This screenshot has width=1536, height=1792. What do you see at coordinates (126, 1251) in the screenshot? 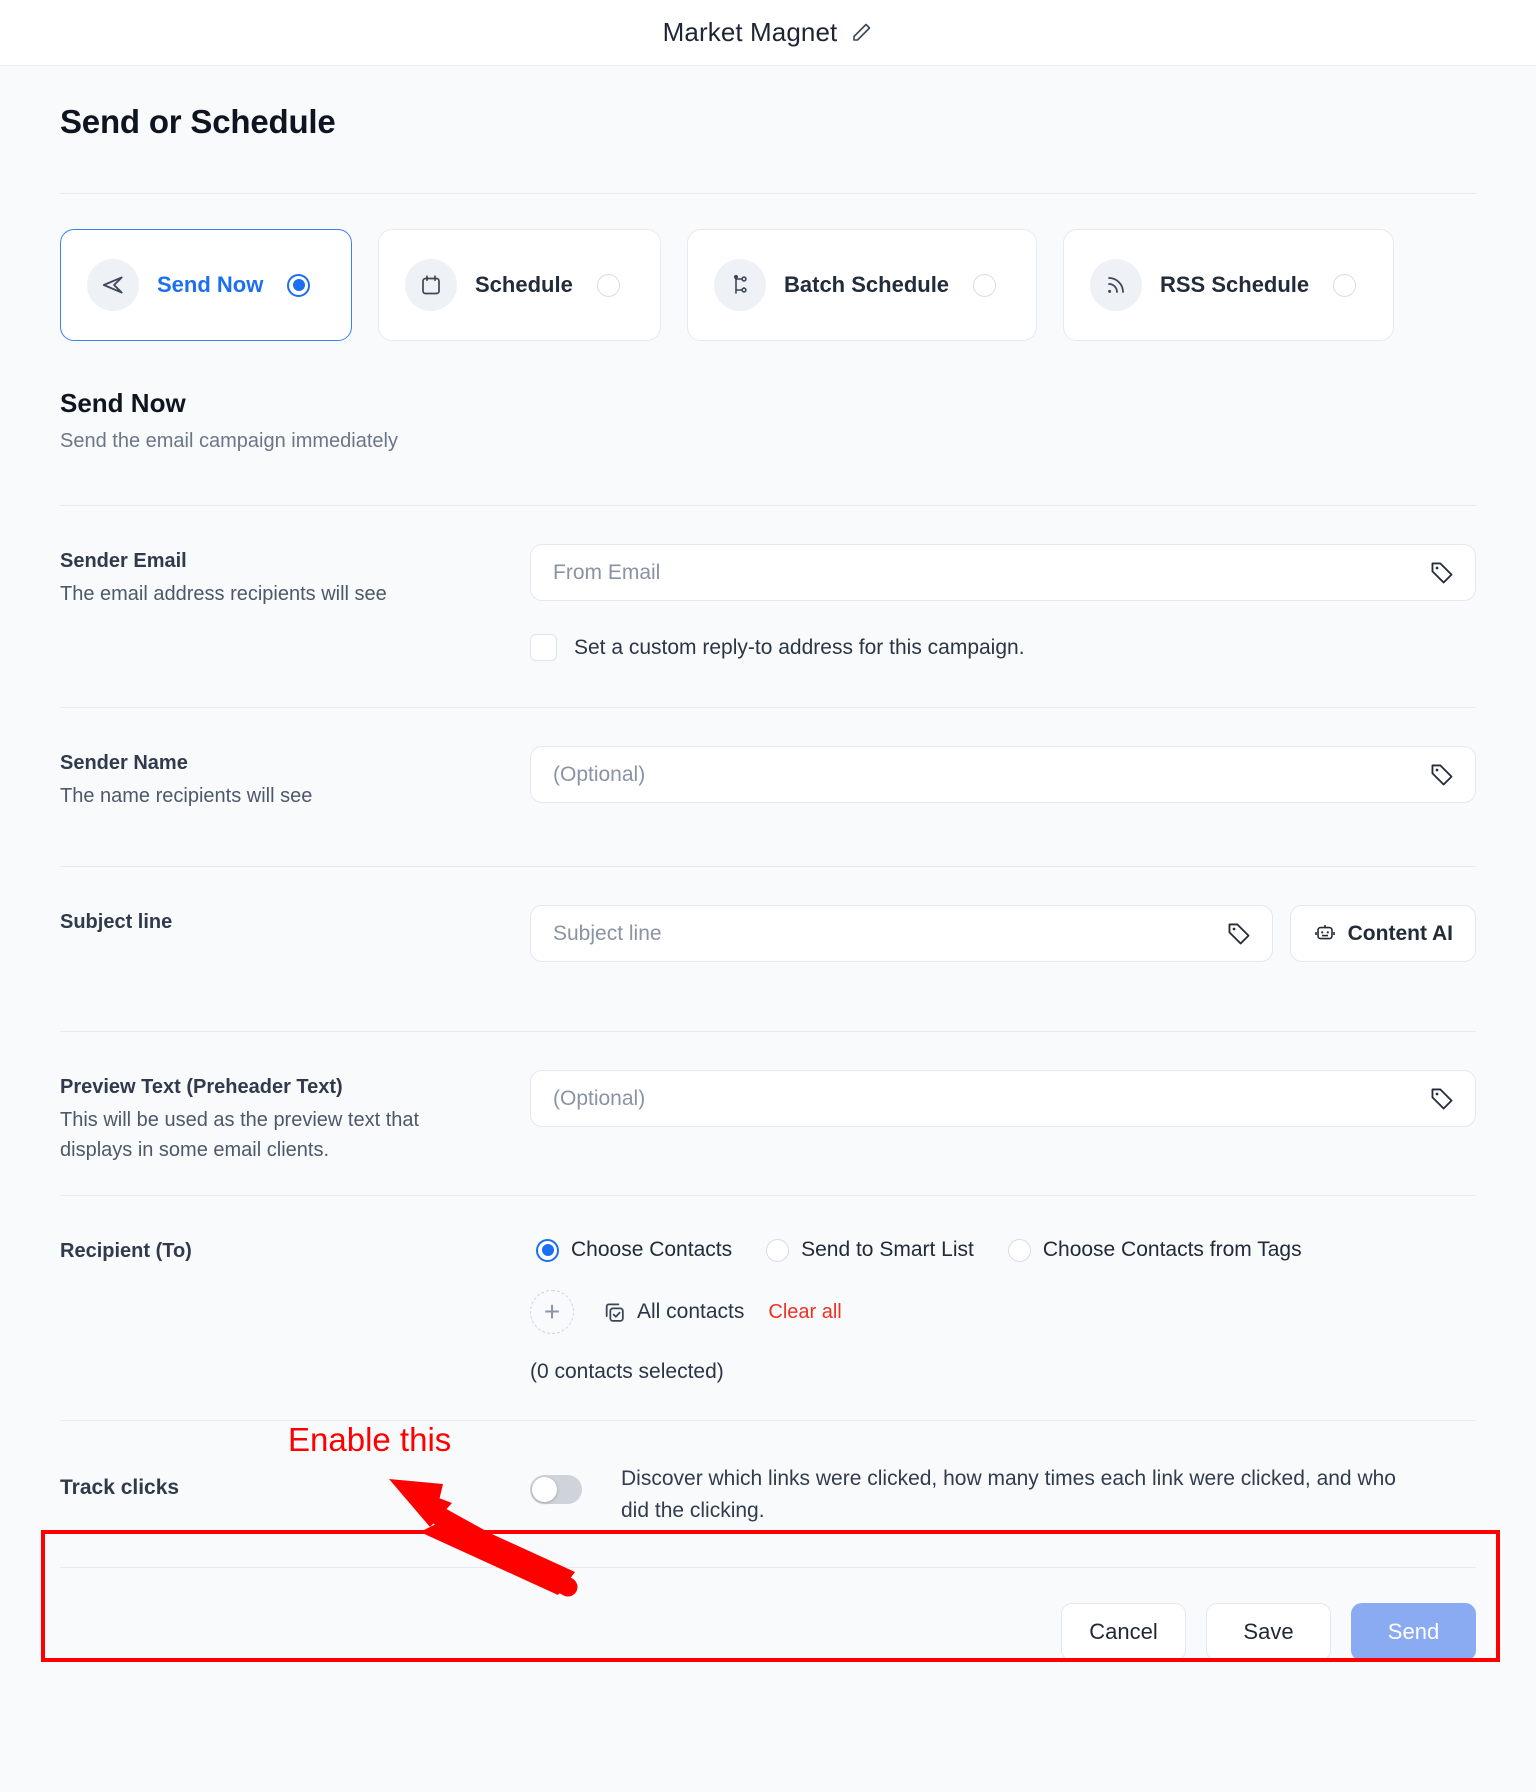
I see `recipient-label: Recipient (To)` at bounding box center [126, 1251].